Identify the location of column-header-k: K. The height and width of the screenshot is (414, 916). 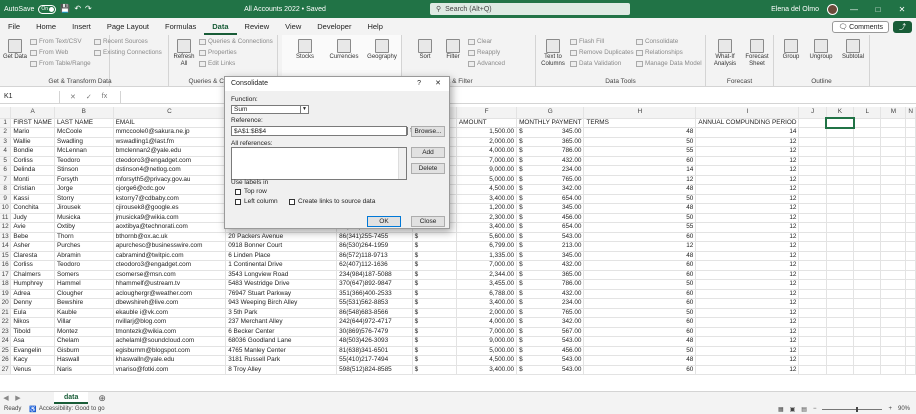
(840, 113).